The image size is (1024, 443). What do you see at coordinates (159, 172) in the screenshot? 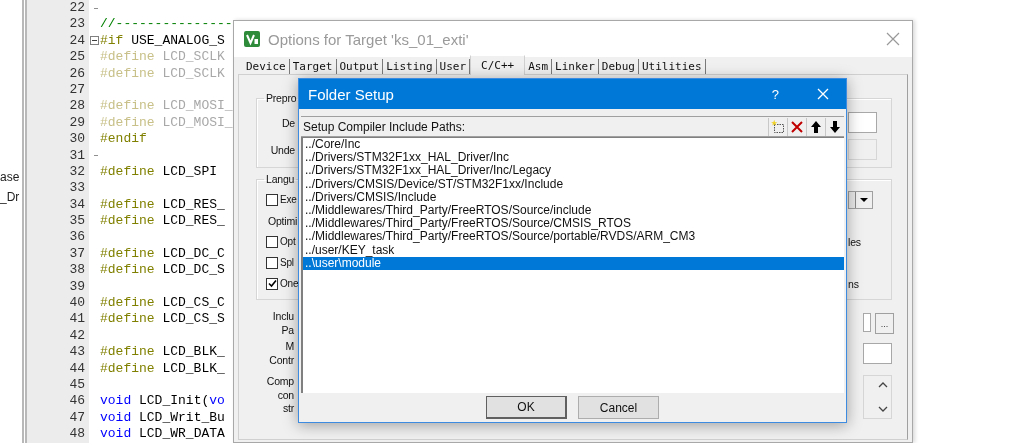
I see `code-line: #define LCD_SPI` at bounding box center [159, 172].